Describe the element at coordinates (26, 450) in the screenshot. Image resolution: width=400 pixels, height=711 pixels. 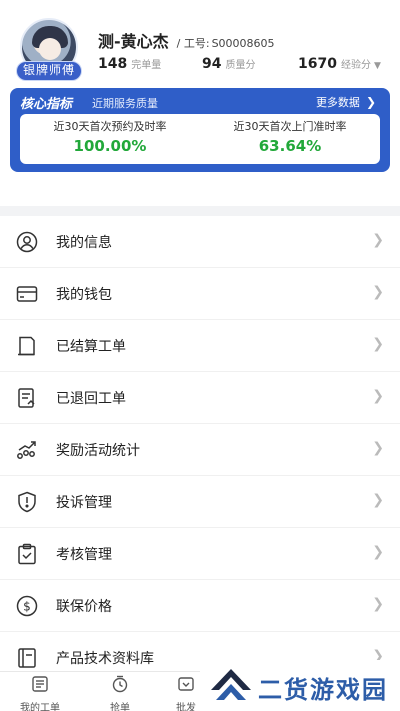
I see `stats-chart-icon` at that location.